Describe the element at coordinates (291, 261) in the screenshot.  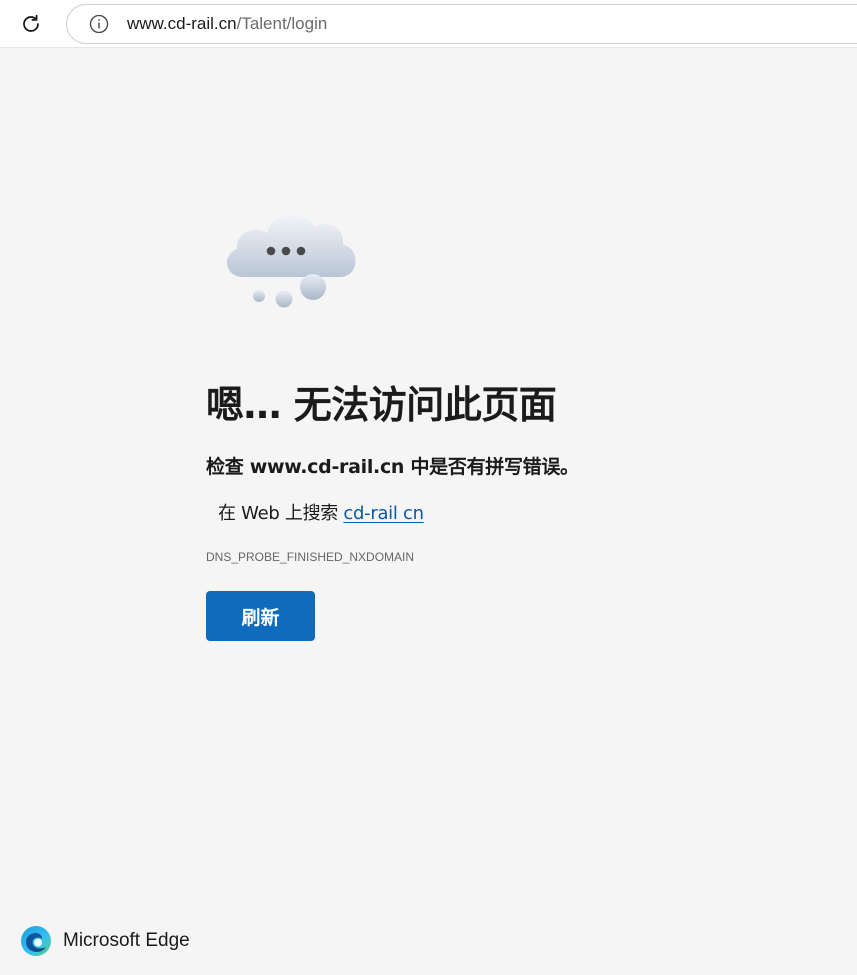
I see `cloud-illustration` at that location.